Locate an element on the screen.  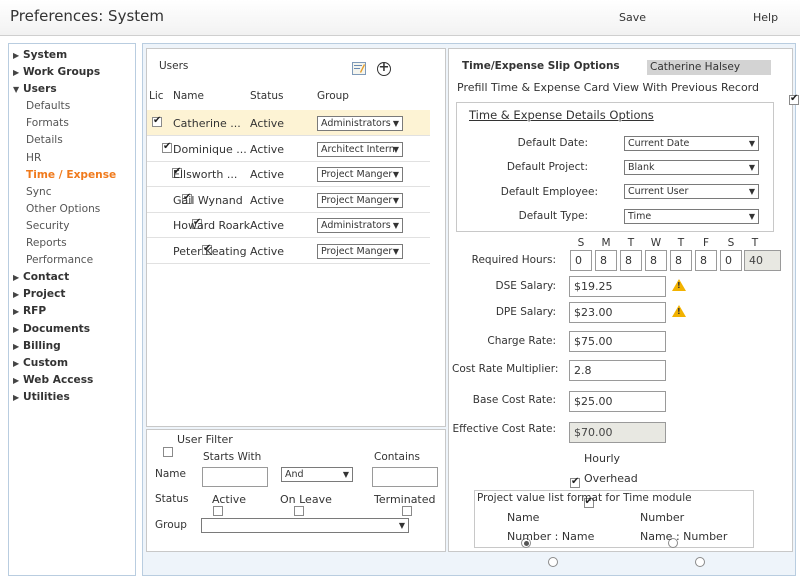
starts-with-input is located at coordinates (235, 477).